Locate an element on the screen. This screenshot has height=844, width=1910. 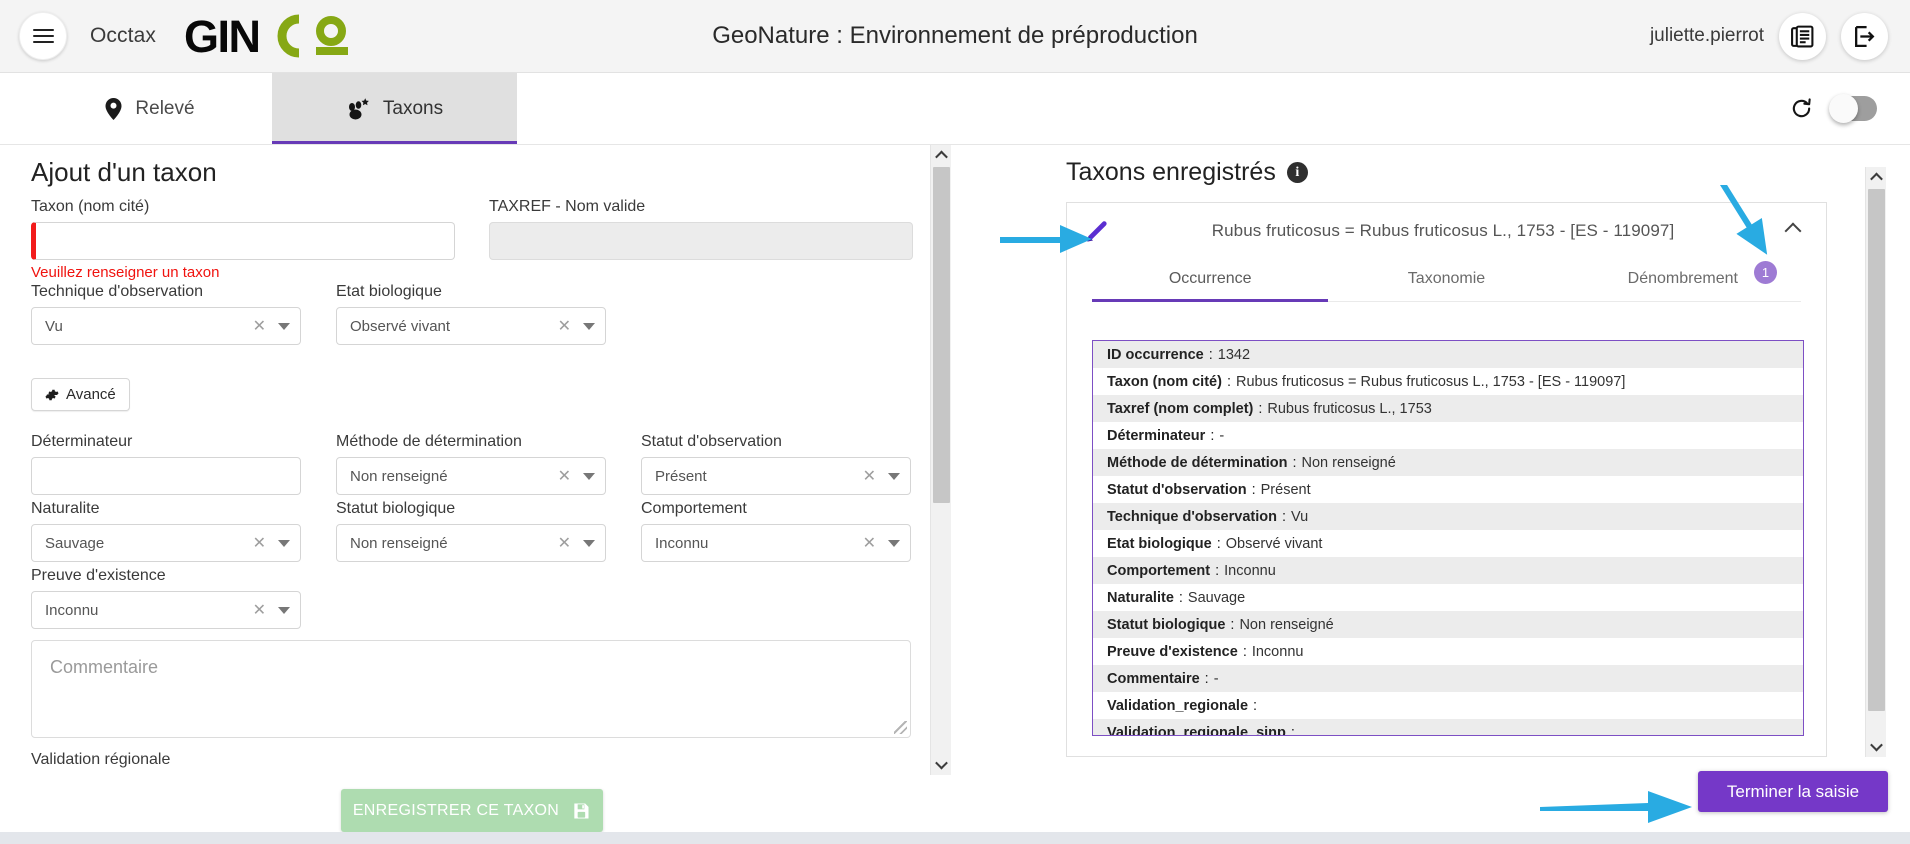
logo-mark-co is located at coordinates (313, 36).